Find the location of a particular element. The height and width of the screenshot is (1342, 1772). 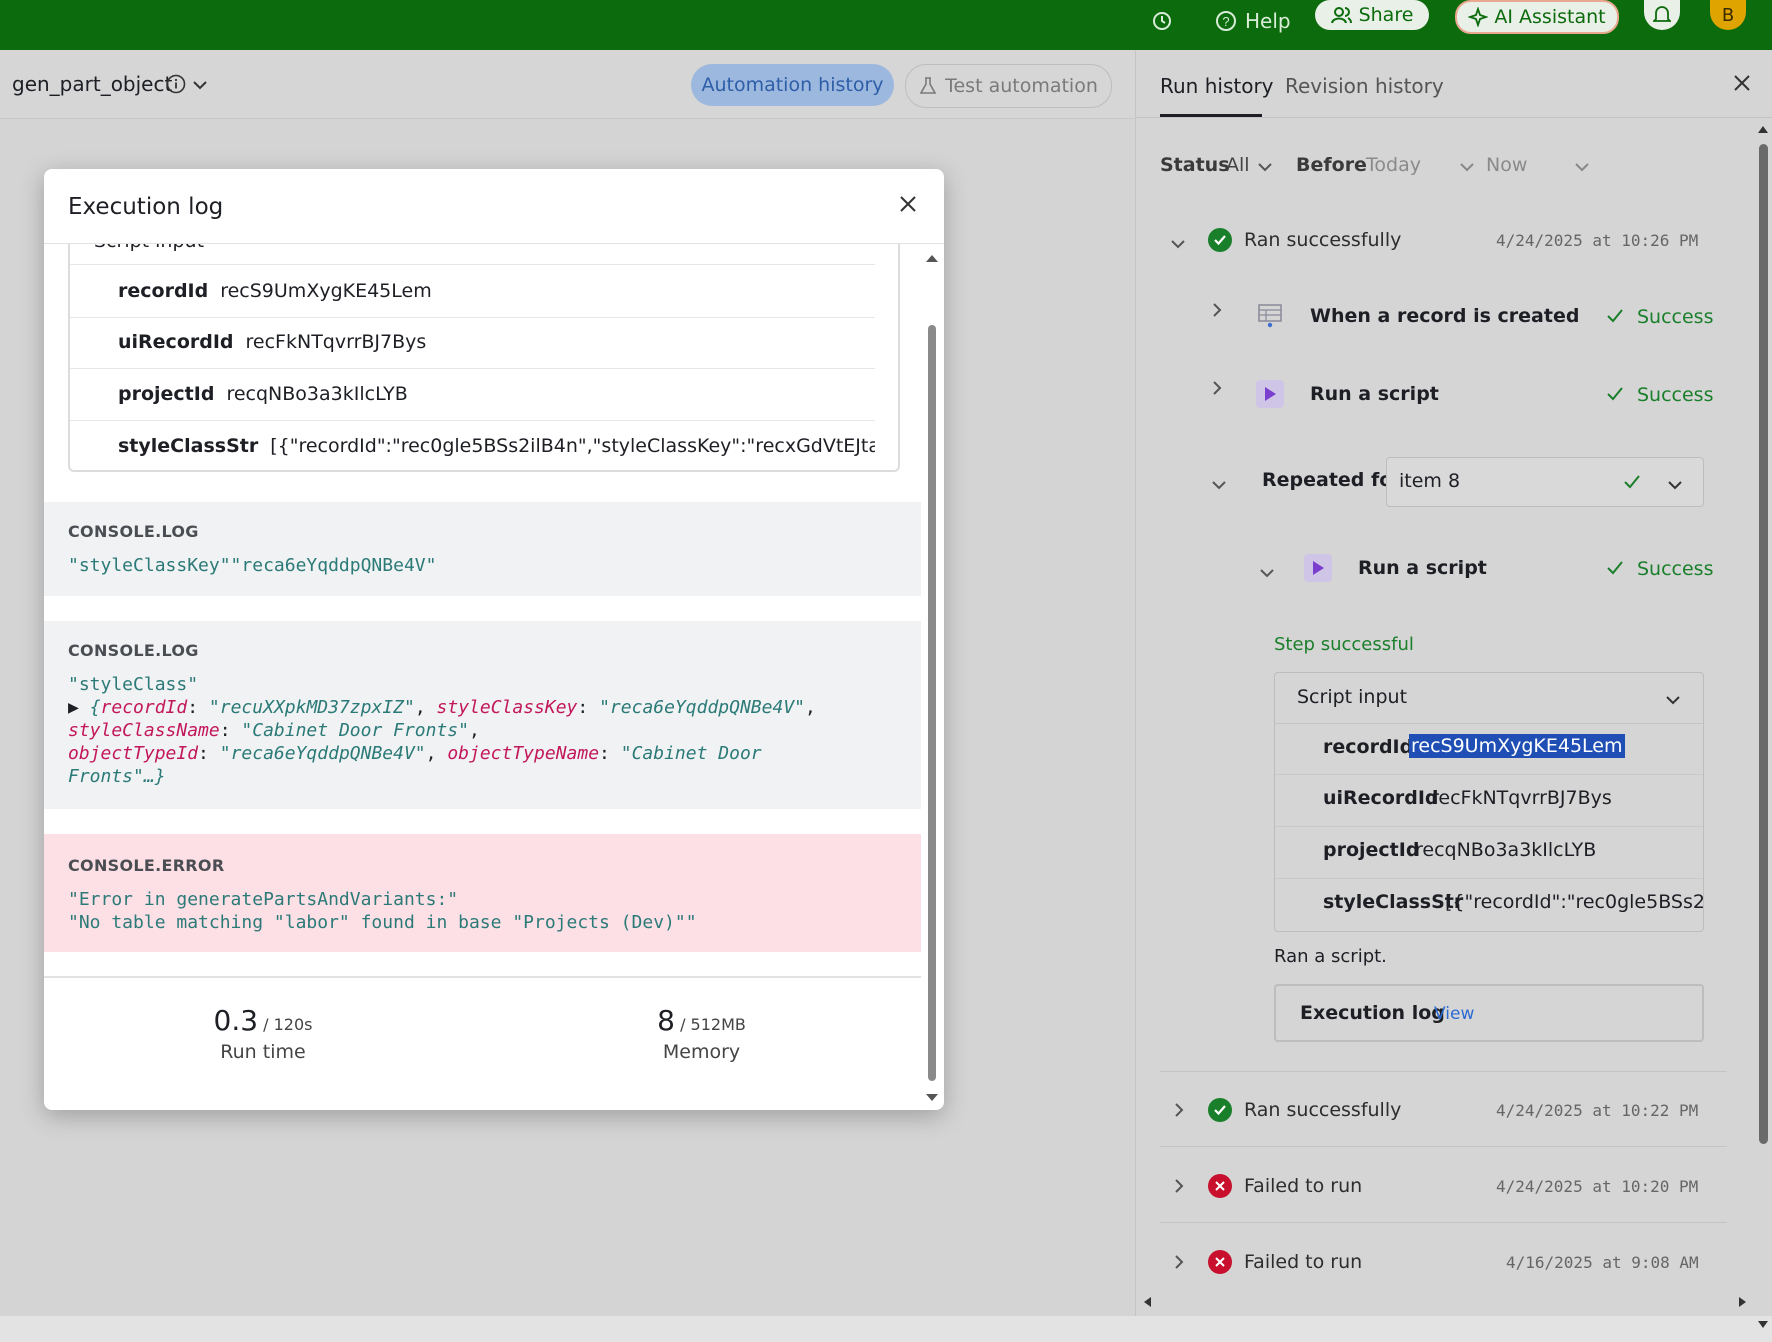

tab-revision-history: Revision history is located at coordinates (1364, 86).